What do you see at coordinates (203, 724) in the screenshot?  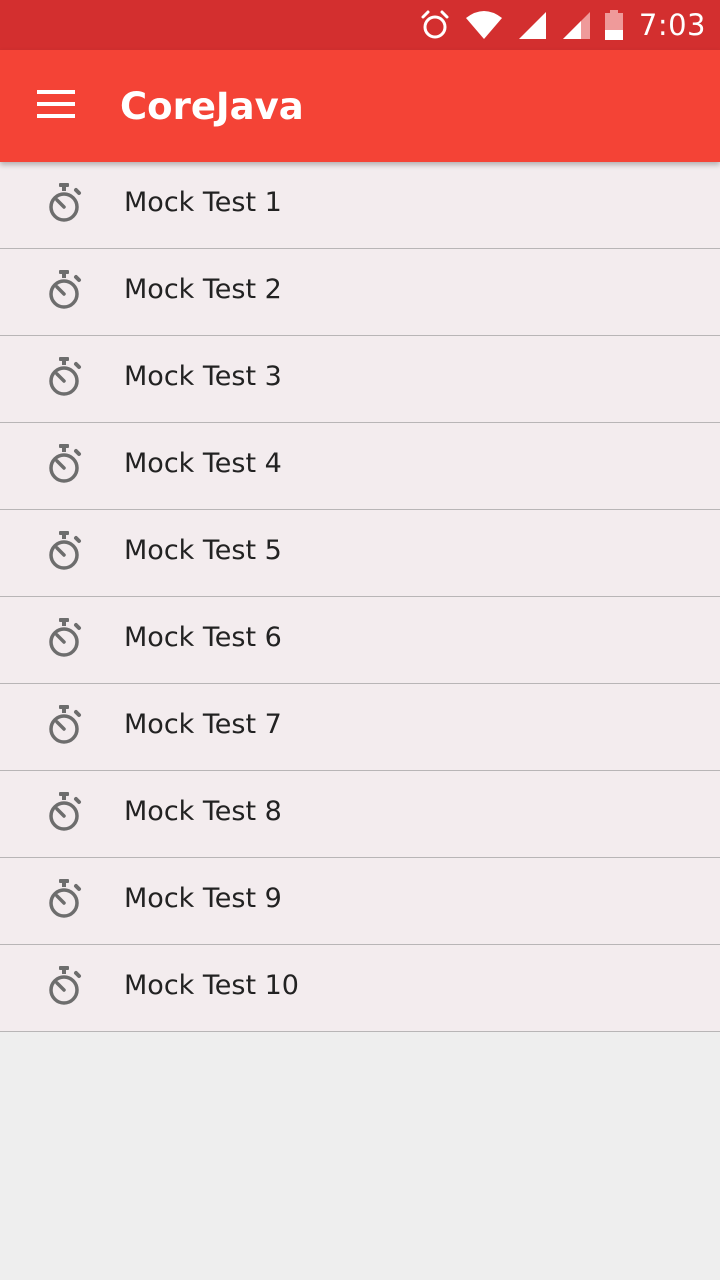 I see `list-item-label: Mock Test 7` at bounding box center [203, 724].